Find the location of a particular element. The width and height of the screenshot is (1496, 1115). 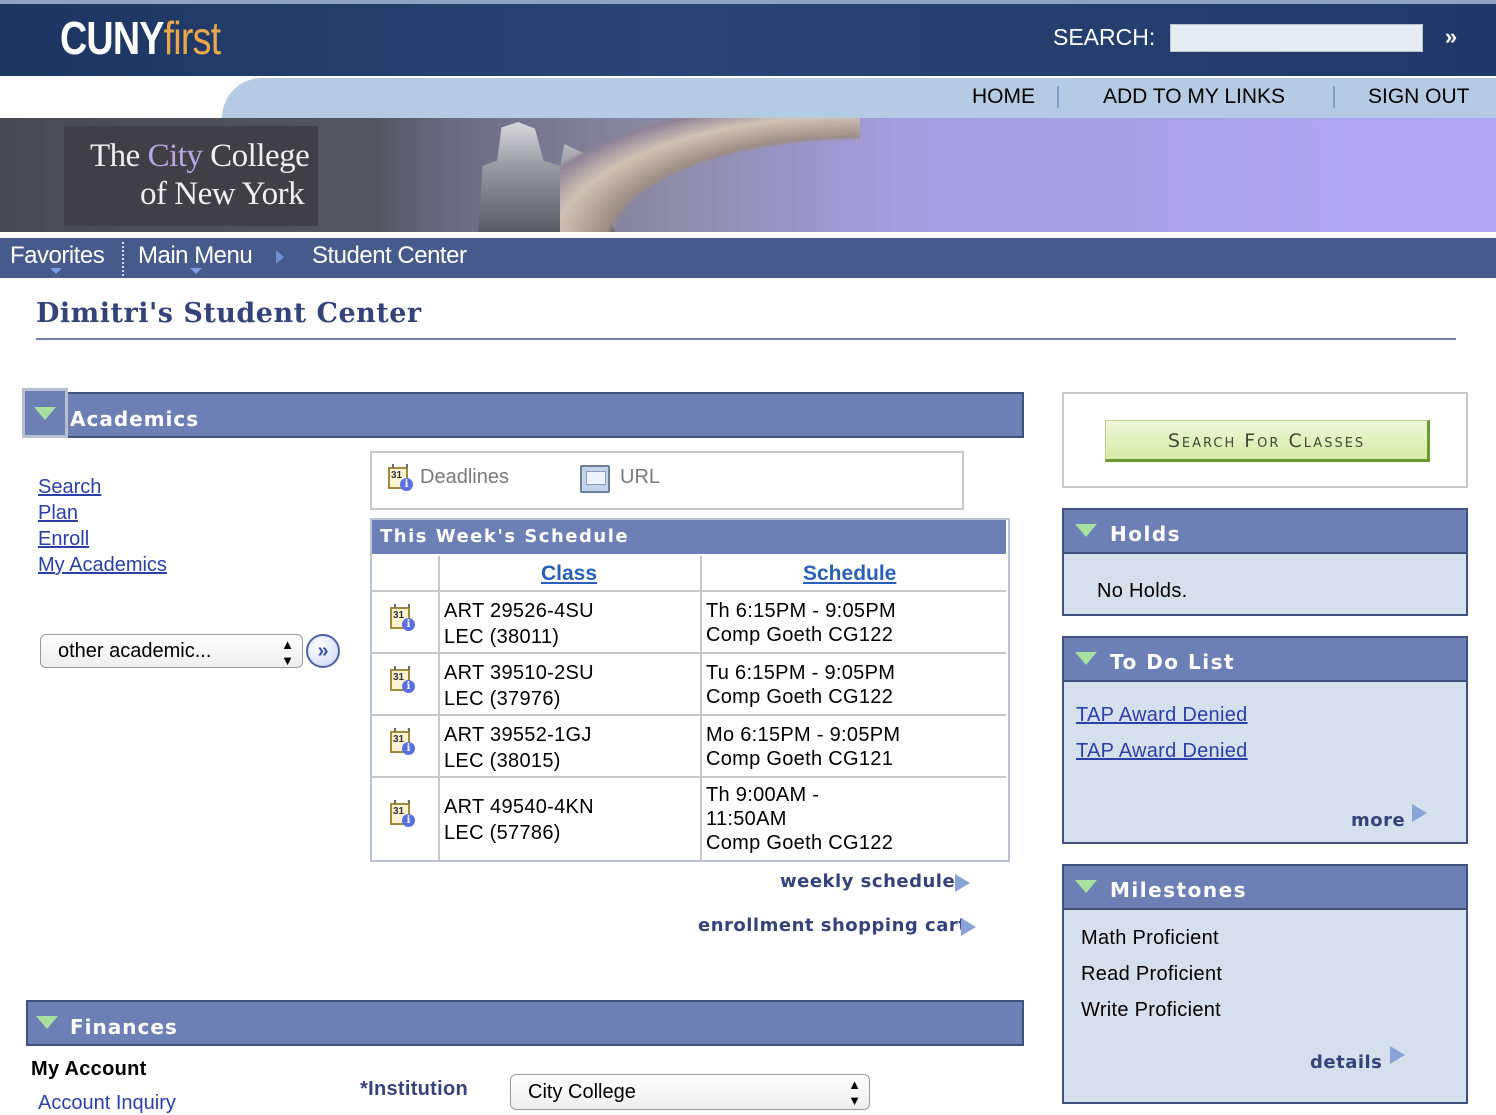

class-code: ART 29526-4SU is located at coordinates (519, 611).